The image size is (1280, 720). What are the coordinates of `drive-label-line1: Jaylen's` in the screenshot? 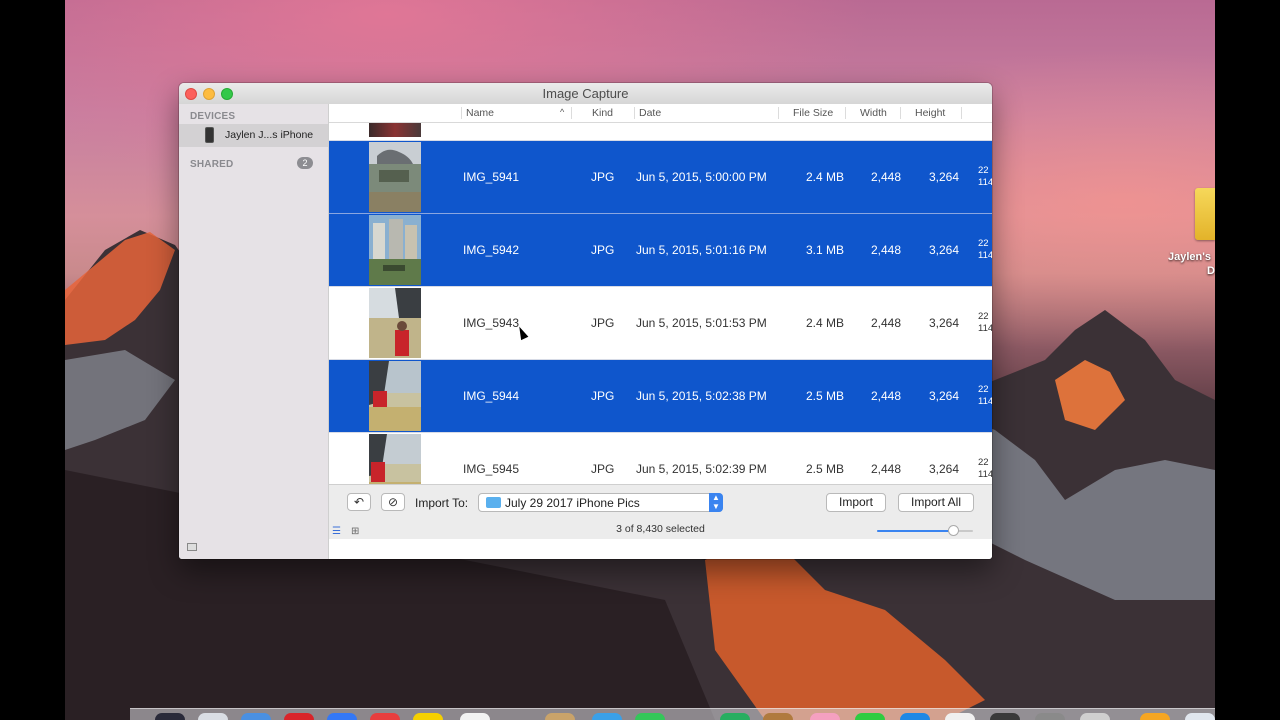 It's located at (1189, 257).